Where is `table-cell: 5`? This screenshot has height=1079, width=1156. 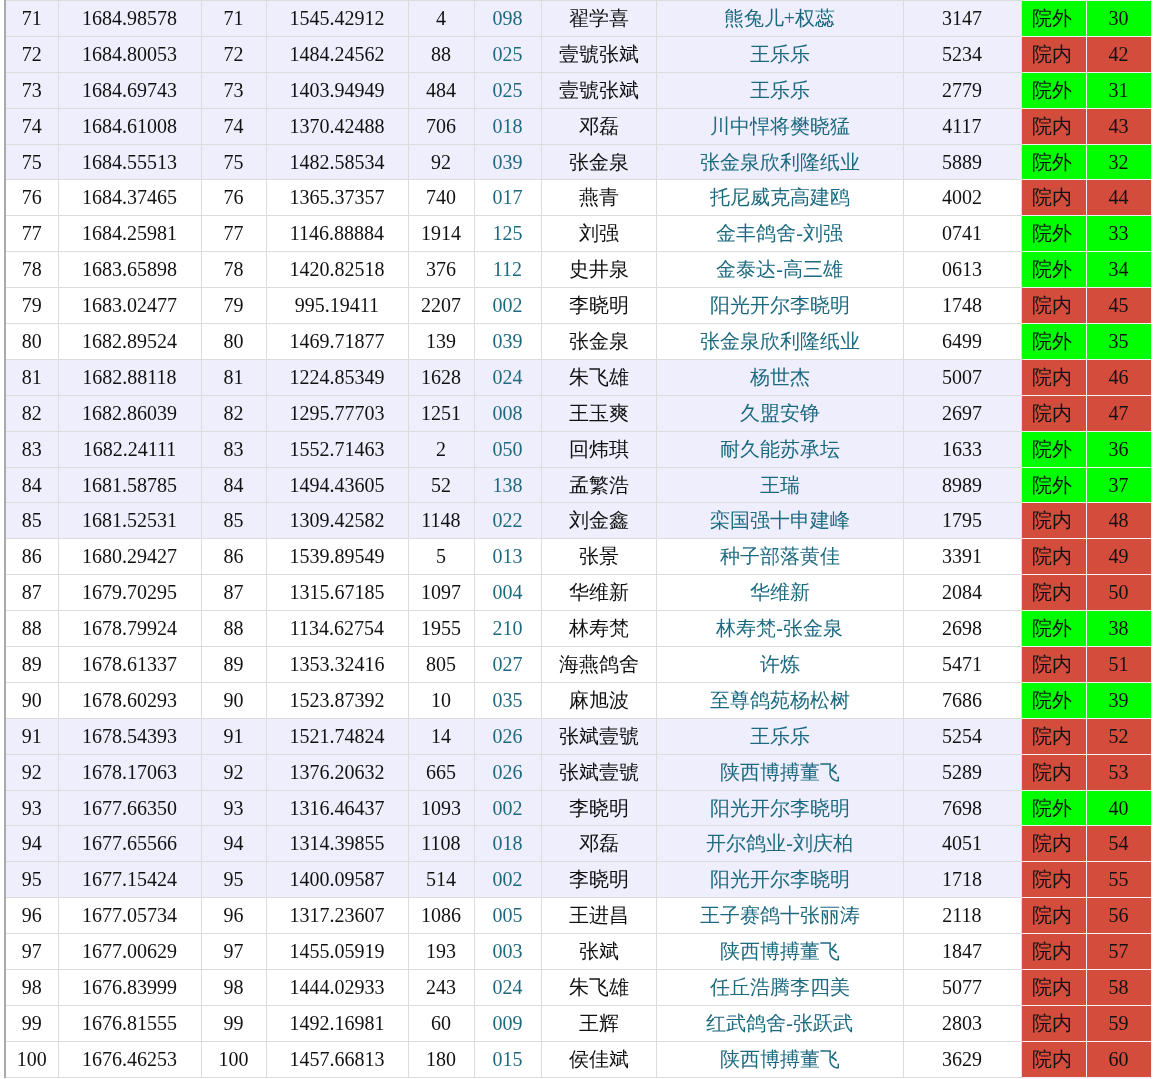
table-cell: 5 is located at coordinates (441, 556).